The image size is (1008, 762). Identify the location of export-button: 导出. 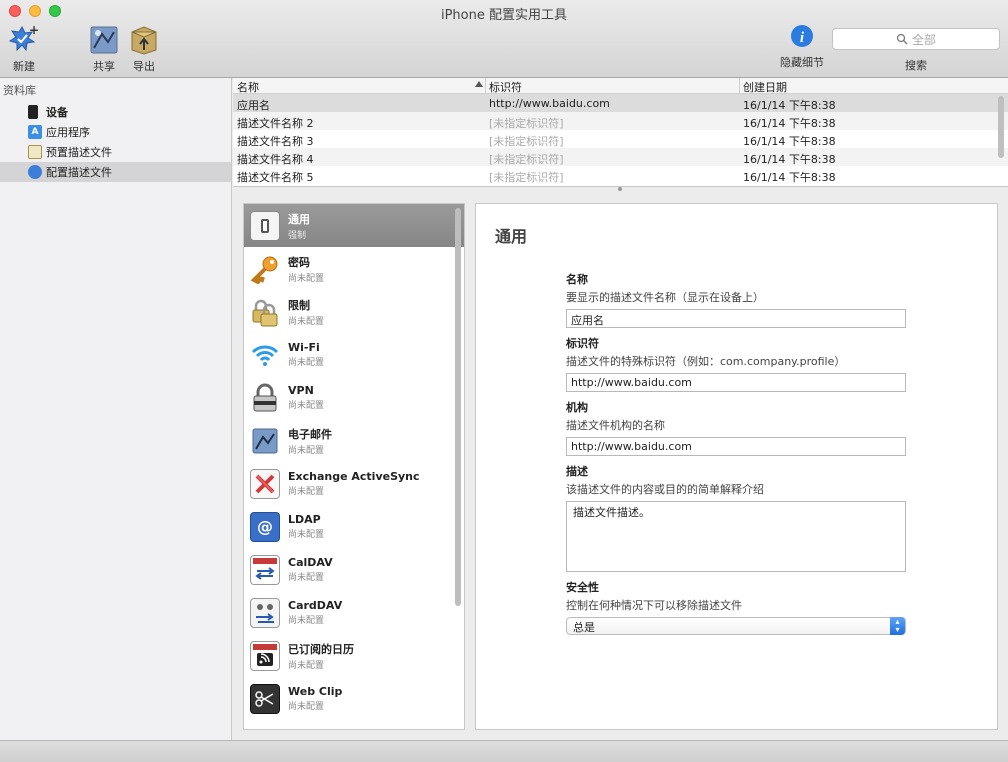
(144, 49).